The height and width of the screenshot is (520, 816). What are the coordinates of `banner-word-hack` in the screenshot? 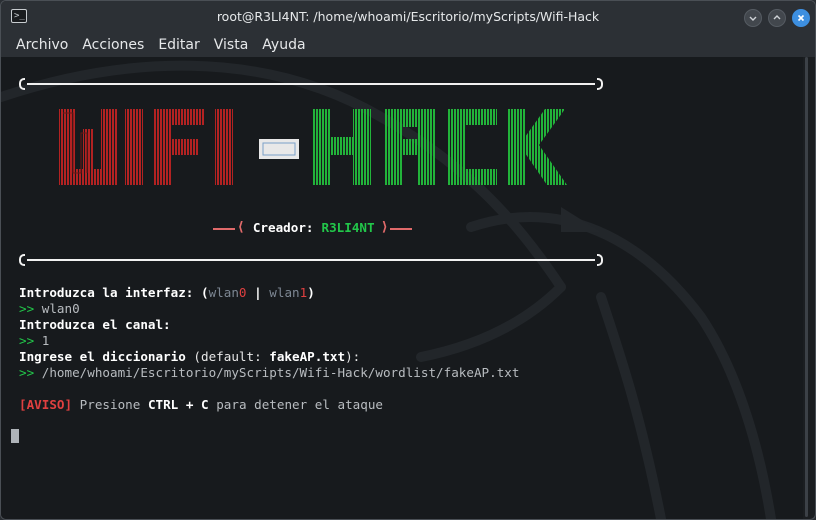 It's located at (440, 147).